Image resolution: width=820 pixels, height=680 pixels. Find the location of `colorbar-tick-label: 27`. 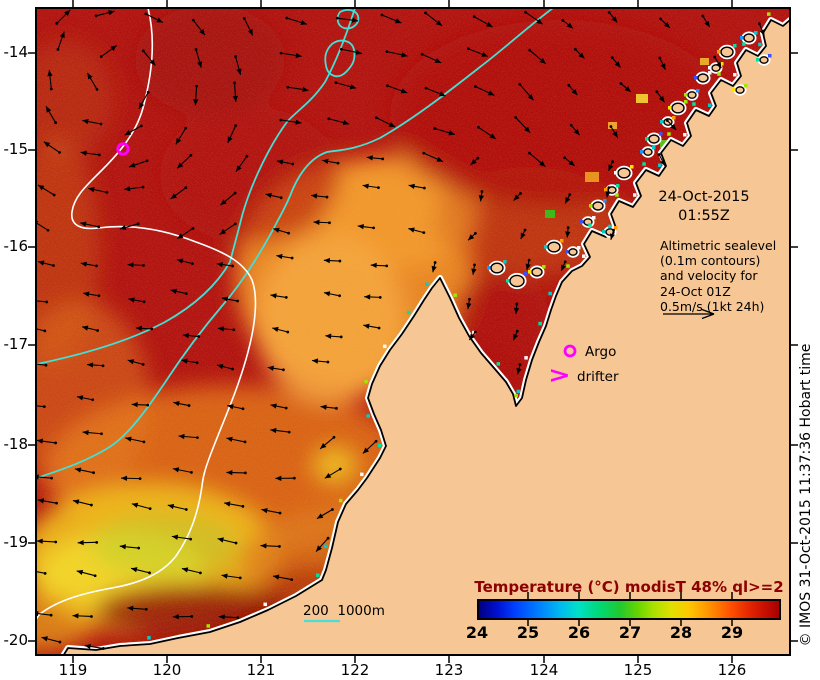

colorbar-tick-label: 27 is located at coordinates (630, 632).